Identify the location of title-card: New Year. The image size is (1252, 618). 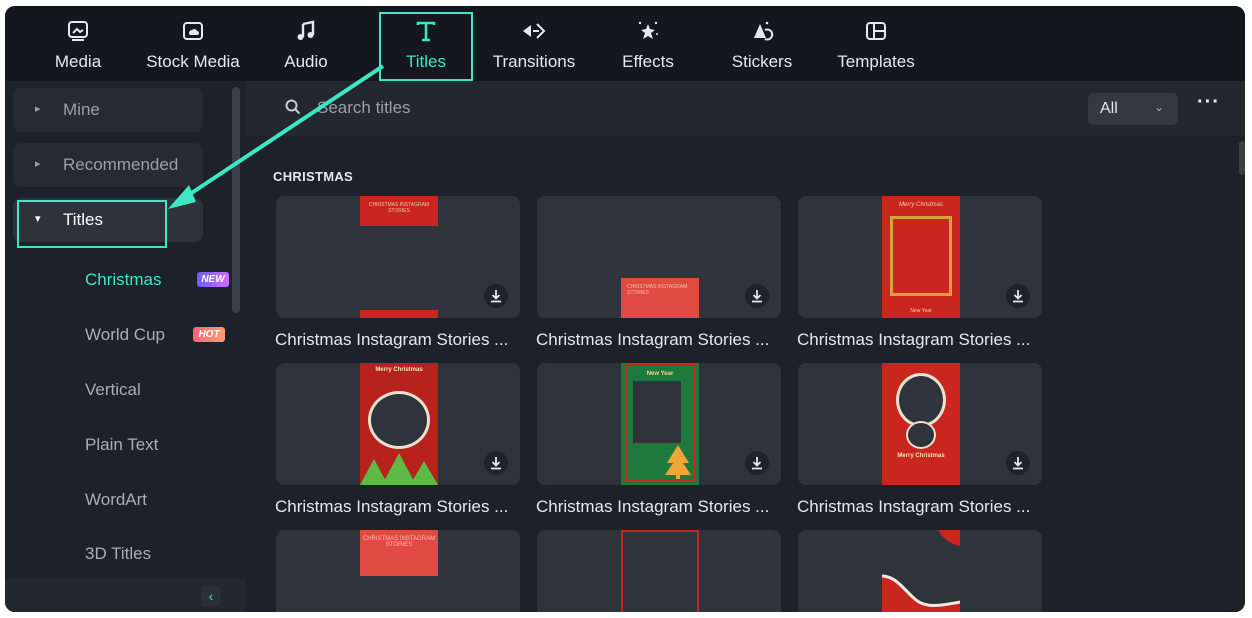
(659, 424).